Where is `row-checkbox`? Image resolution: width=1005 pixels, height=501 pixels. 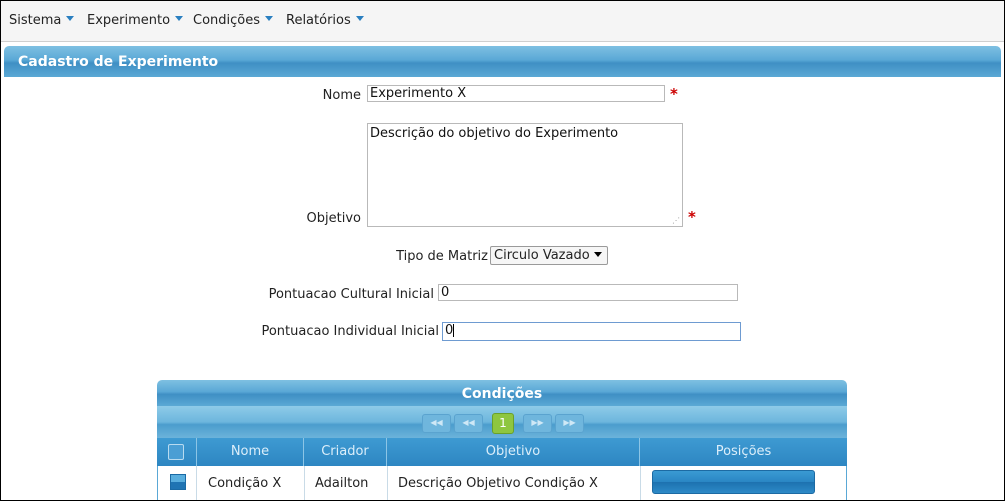 row-checkbox is located at coordinates (178, 482).